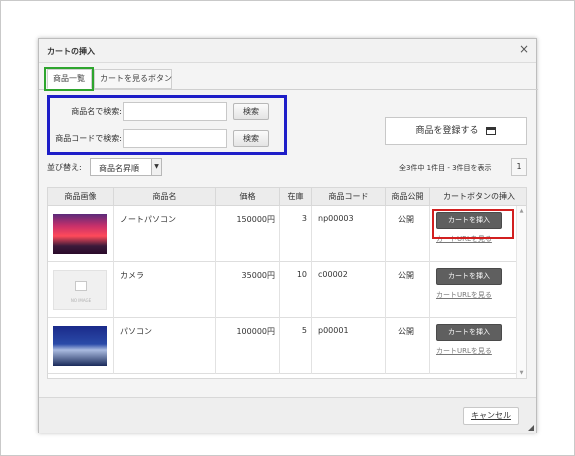 The width and height of the screenshot is (575, 456). Describe the element at coordinates (69, 79) in the screenshot. I see `highlight-green-tab` at that location.